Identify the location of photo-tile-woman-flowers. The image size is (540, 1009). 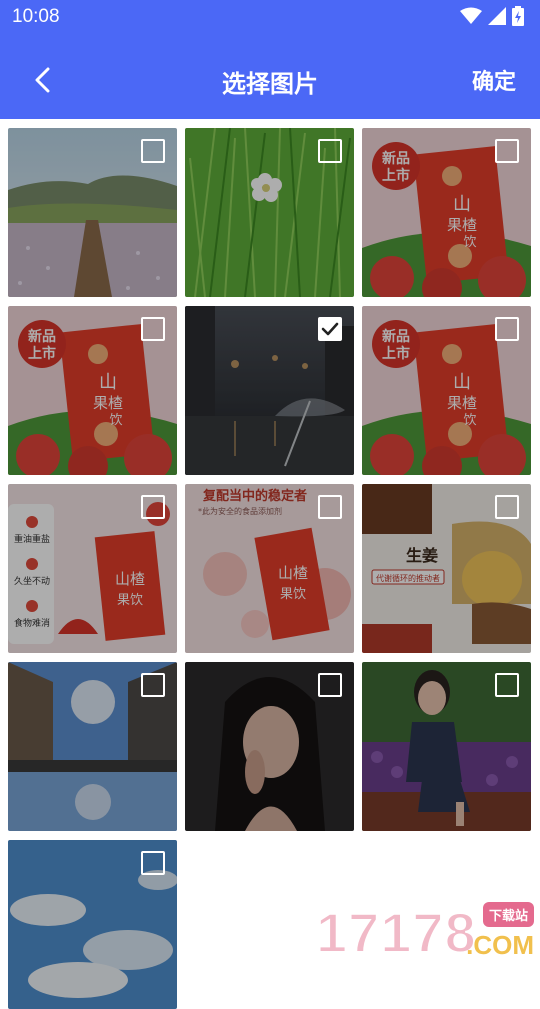
(446, 746).